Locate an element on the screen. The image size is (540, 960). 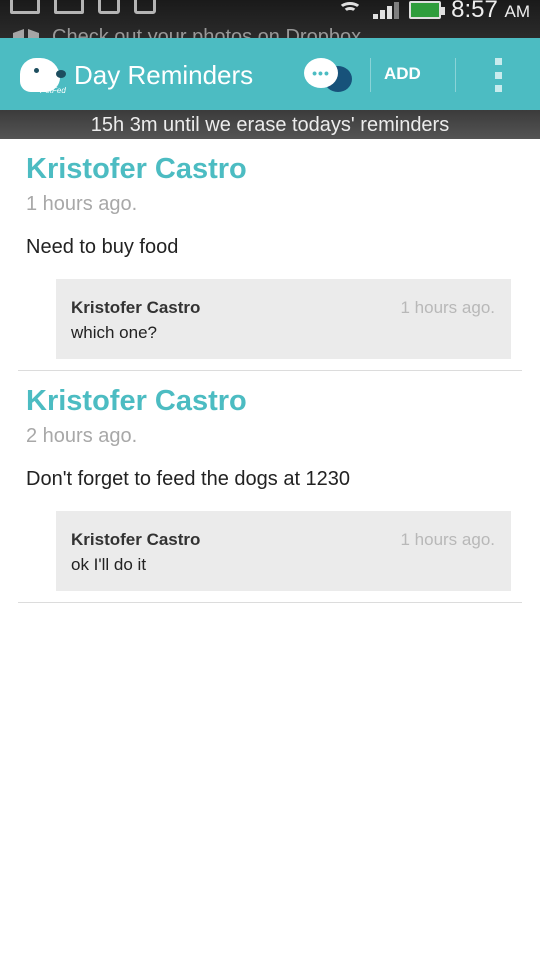
erase-countdown-banner: 15h 3m until we erase todays' reminders is located at coordinates (270, 124).